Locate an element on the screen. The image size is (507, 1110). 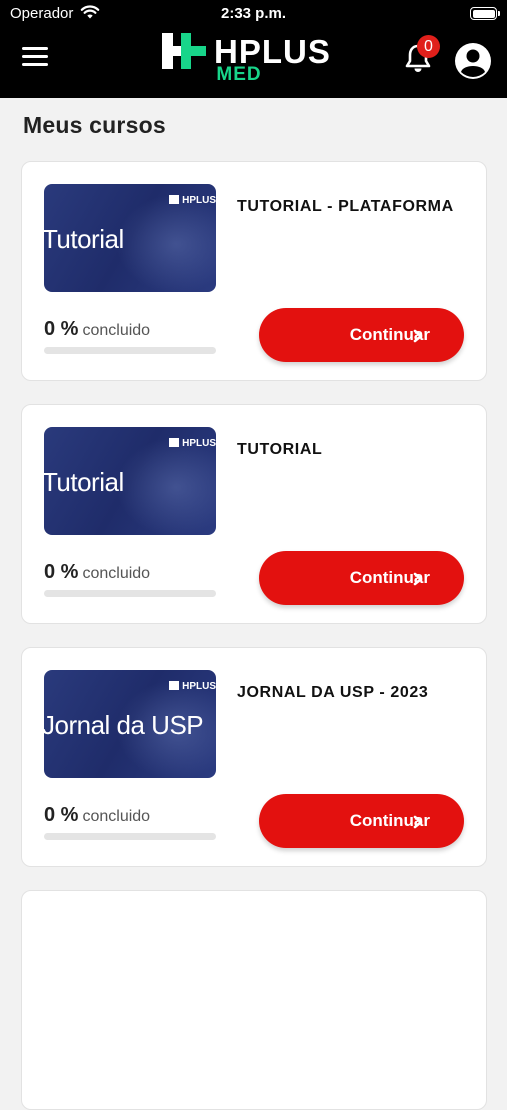
brand-sub: MED is located at coordinates (239, 74).